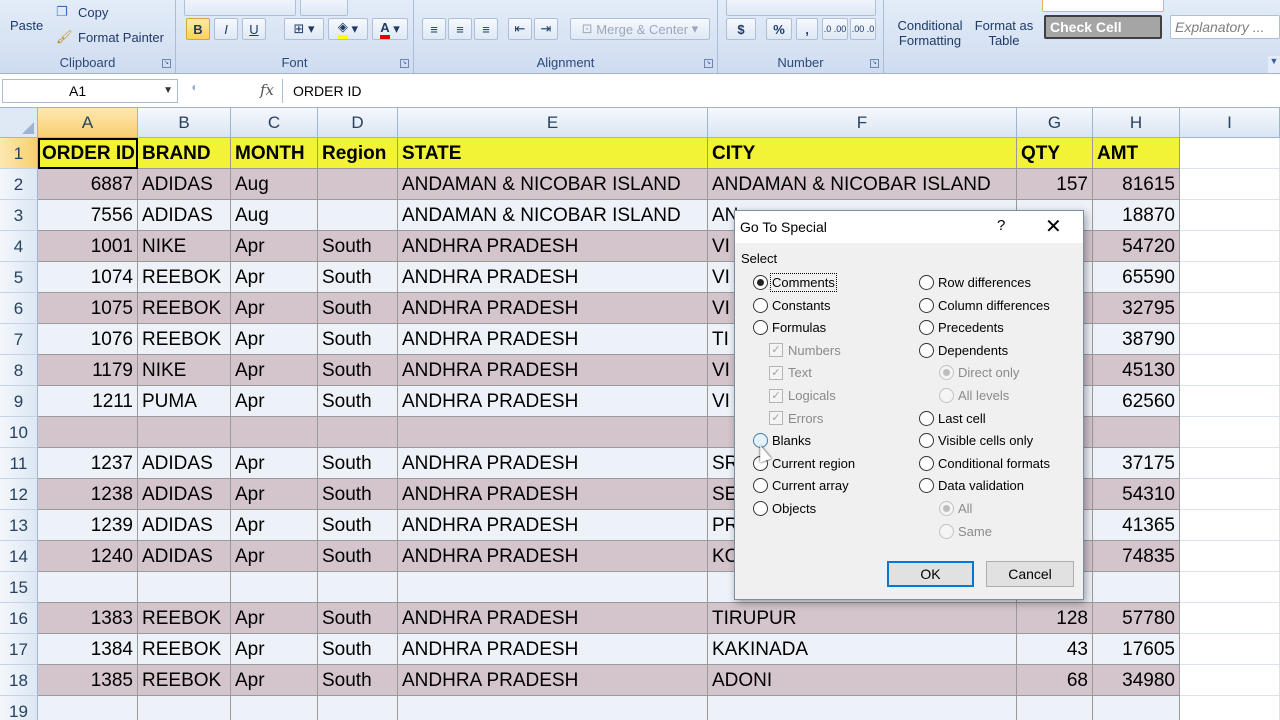  What do you see at coordinates (1230, 587) in the screenshot?
I see `cell-i15` at bounding box center [1230, 587].